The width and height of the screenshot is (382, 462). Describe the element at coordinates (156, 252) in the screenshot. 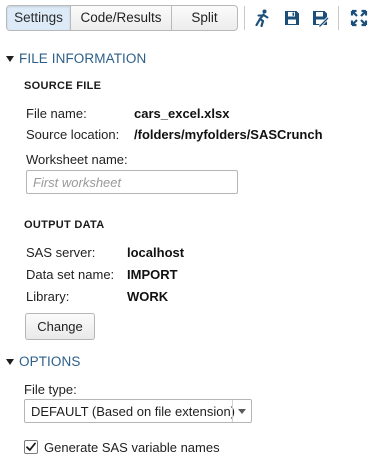

I see `sas-server-value: localhost` at that location.